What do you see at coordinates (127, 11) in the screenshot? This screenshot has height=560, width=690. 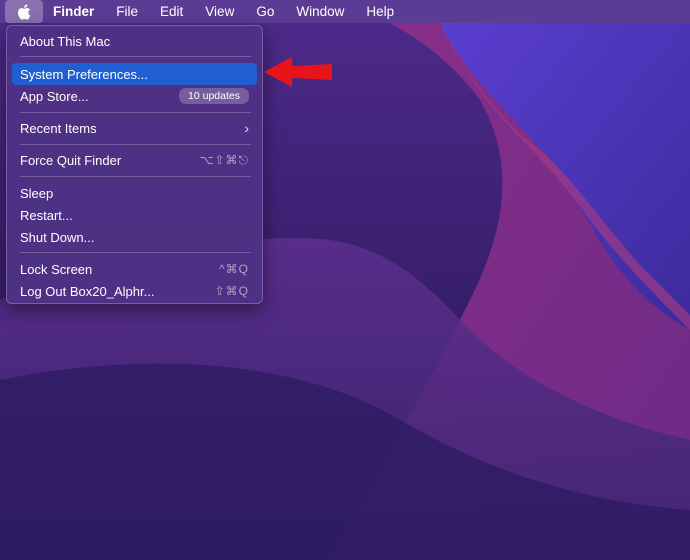 I see `menu-file: File` at bounding box center [127, 11].